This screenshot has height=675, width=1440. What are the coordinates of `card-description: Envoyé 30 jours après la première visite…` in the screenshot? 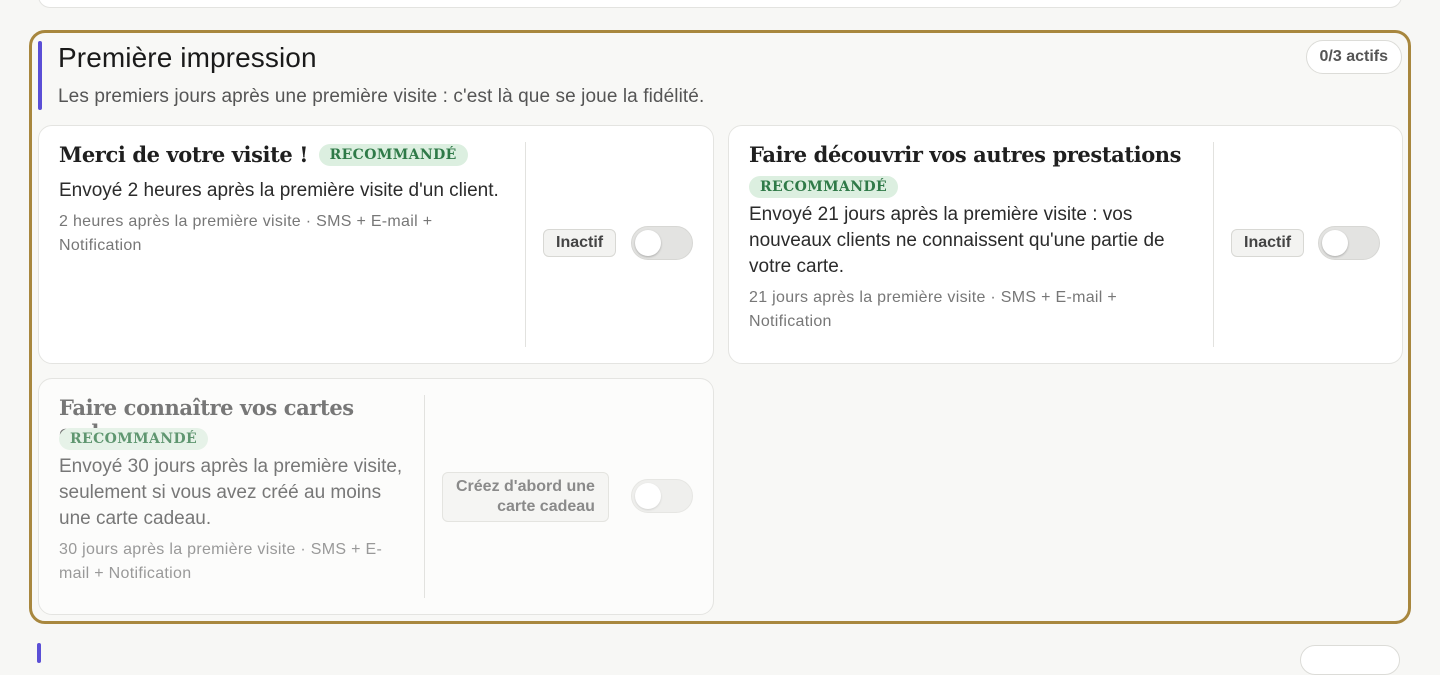 It's located at (231, 466).